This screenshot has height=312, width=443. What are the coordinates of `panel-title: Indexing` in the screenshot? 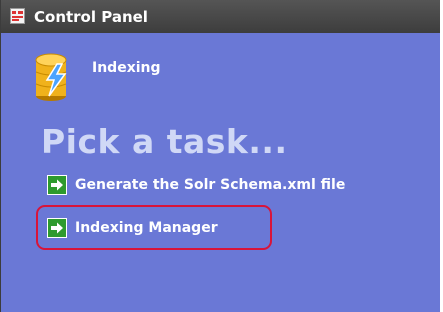 It's located at (126, 68).